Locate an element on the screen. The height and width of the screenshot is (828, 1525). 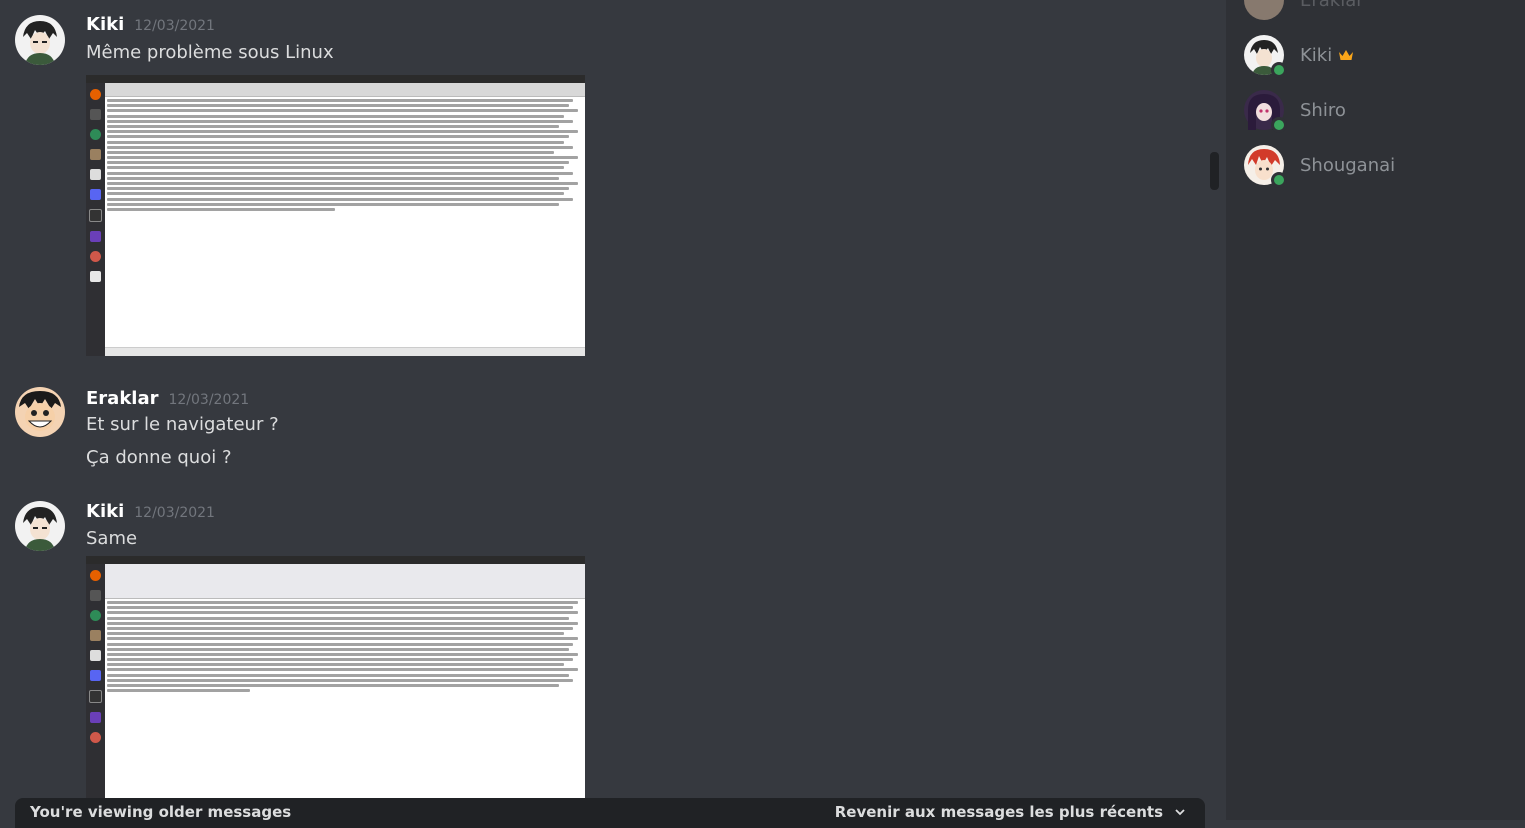
member-name: Eraklar is located at coordinates (1332, 5).